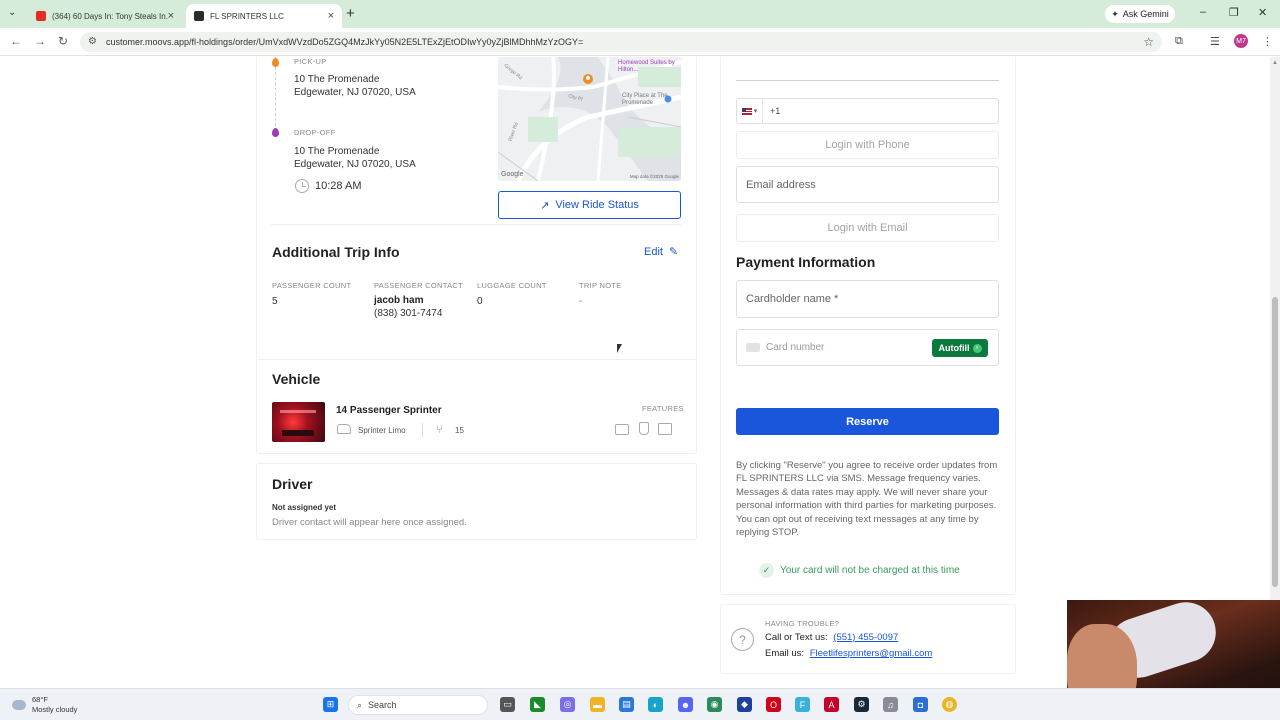 This screenshot has height=720, width=1280. What do you see at coordinates (1148, 42) in the screenshot?
I see `bookmark-star-icon: ☆` at bounding box center [1148, 42].